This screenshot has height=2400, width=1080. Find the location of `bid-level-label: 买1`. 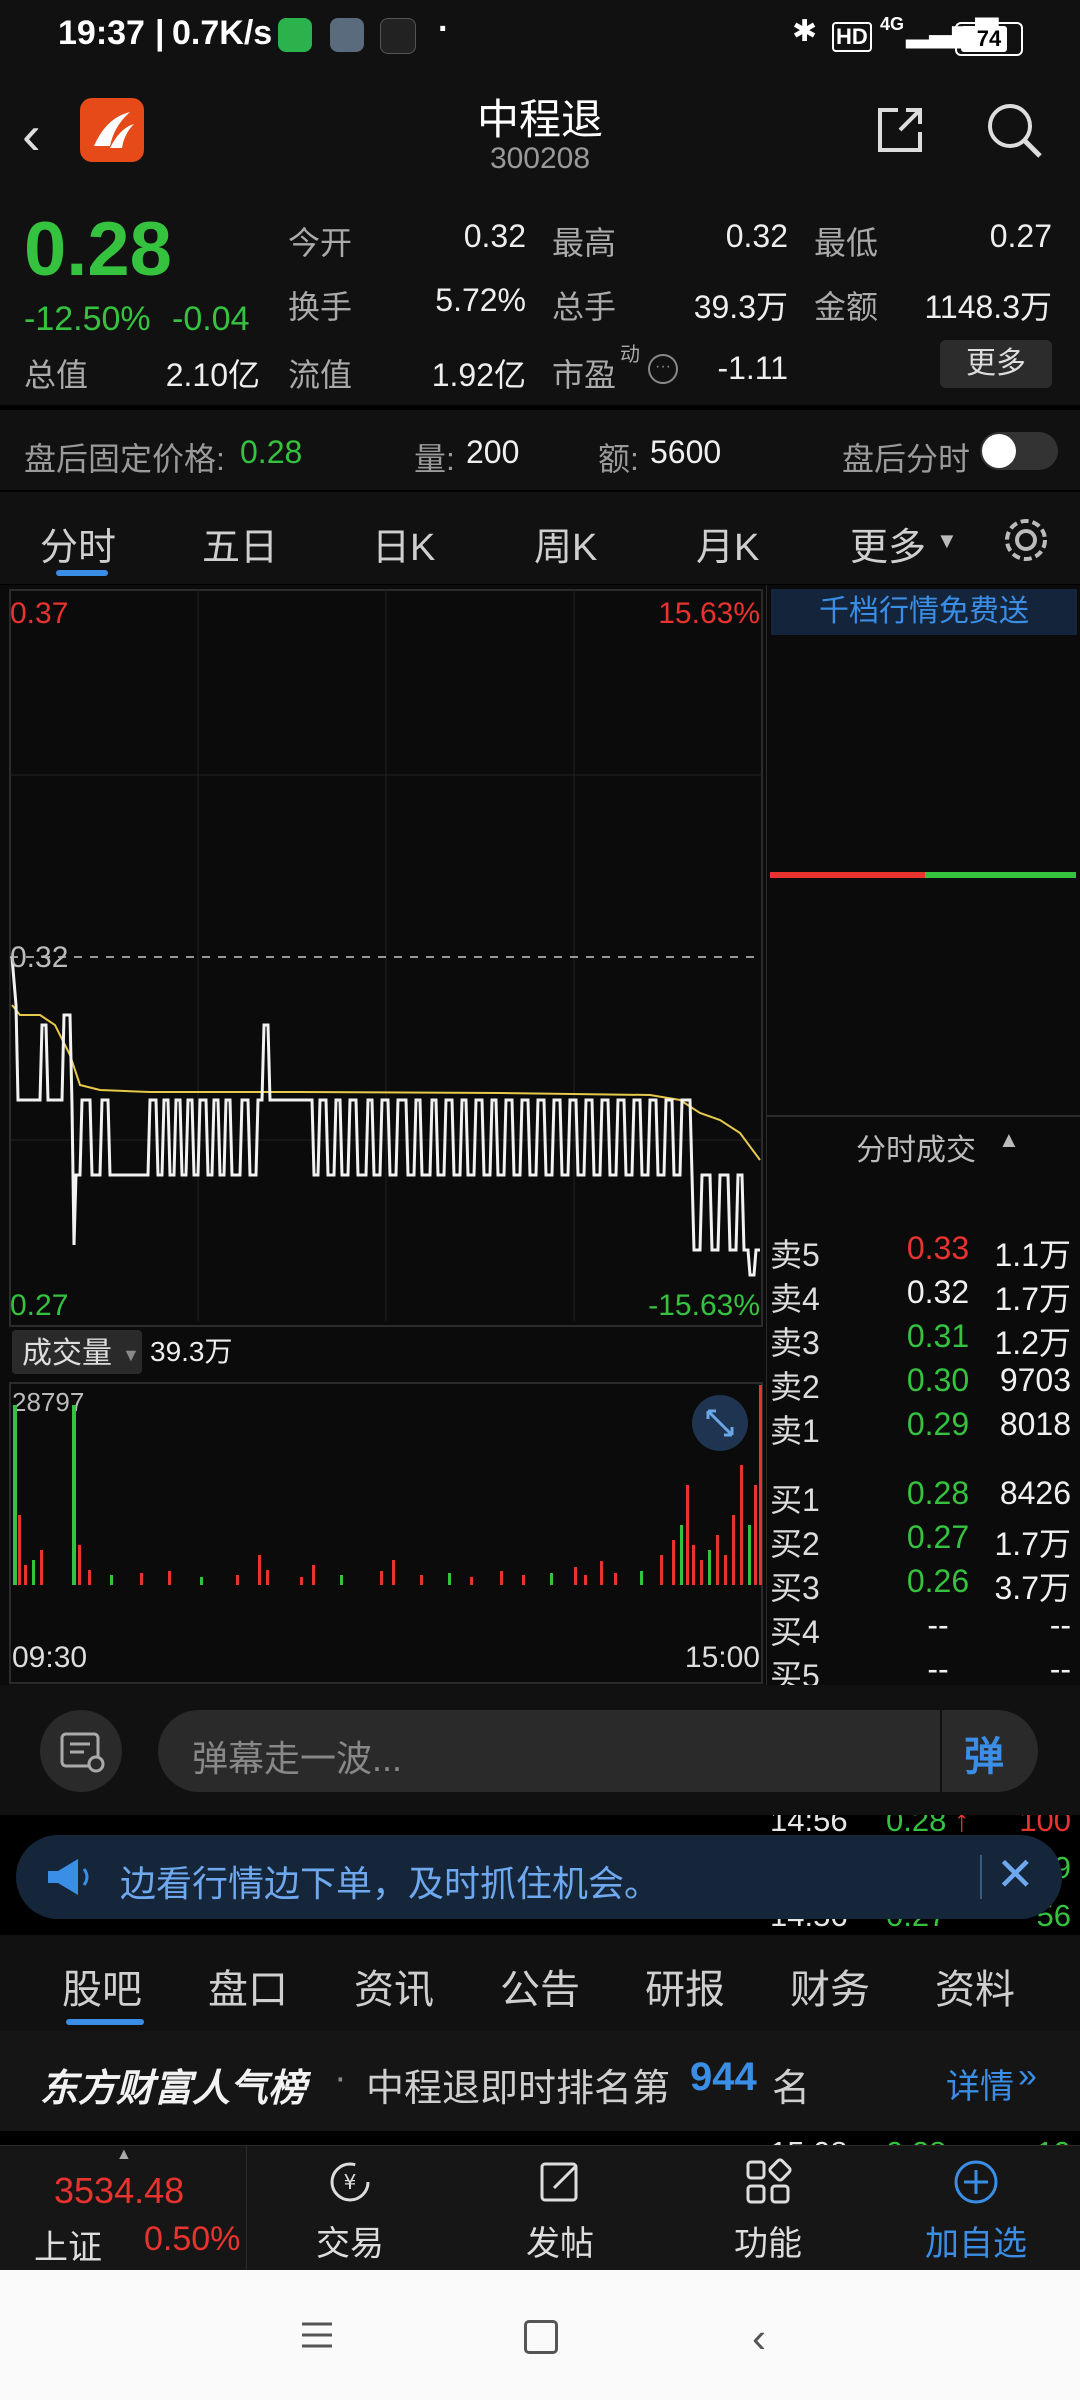

bid-level-label: 买1 is located at coordinates (795, 1500).